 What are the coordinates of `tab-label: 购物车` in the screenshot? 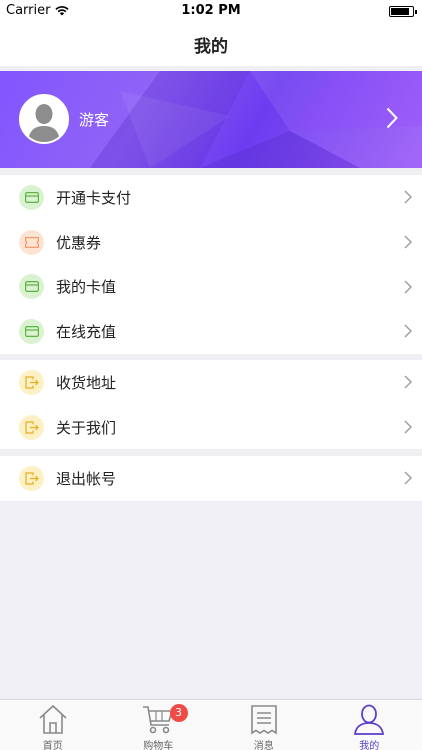 It's located at (158, 745).